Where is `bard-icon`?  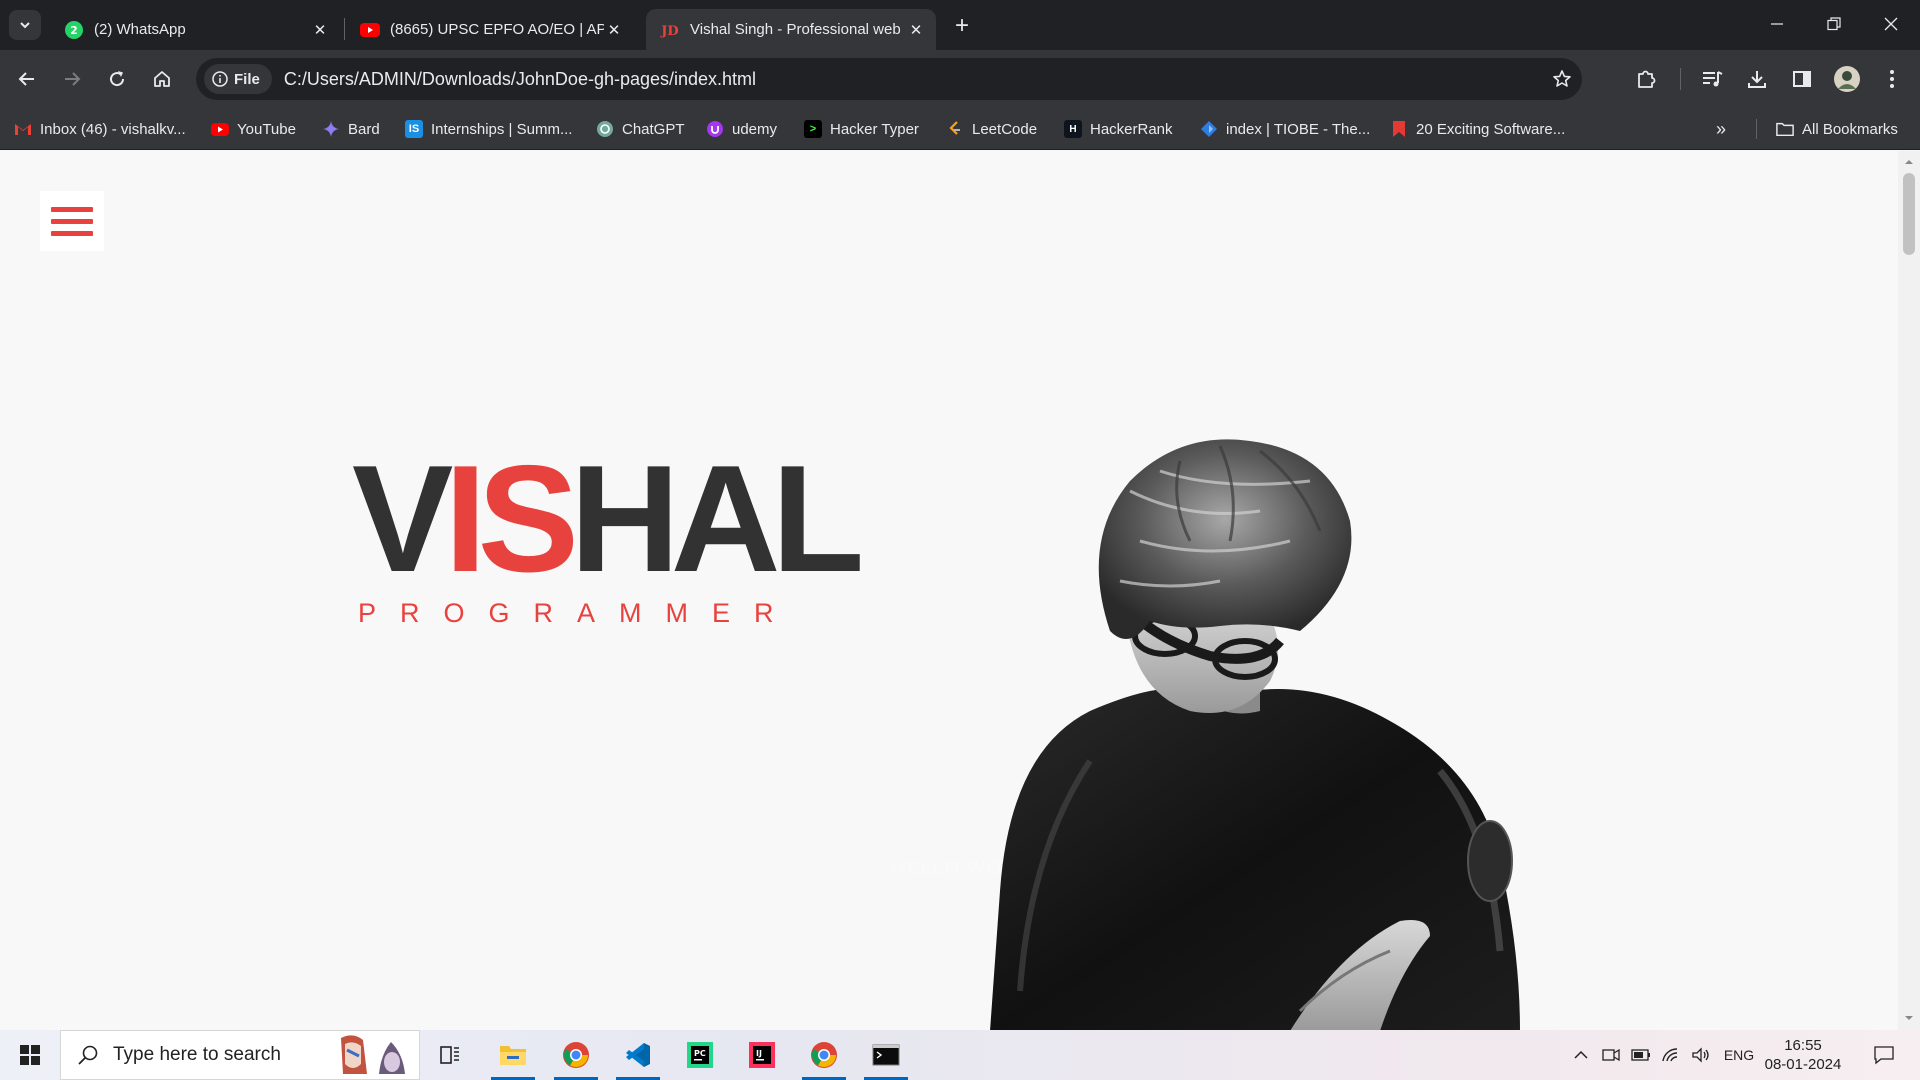
bard-icon is located at coordinates (331, 129).